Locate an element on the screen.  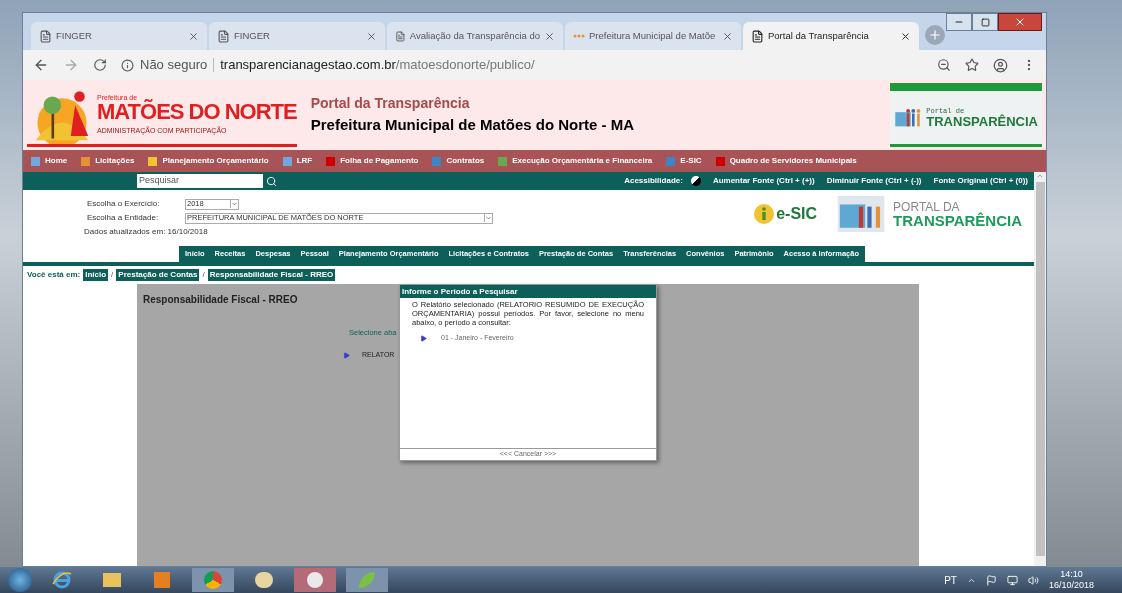
zoom-icon is located at coordinates (944, 65).